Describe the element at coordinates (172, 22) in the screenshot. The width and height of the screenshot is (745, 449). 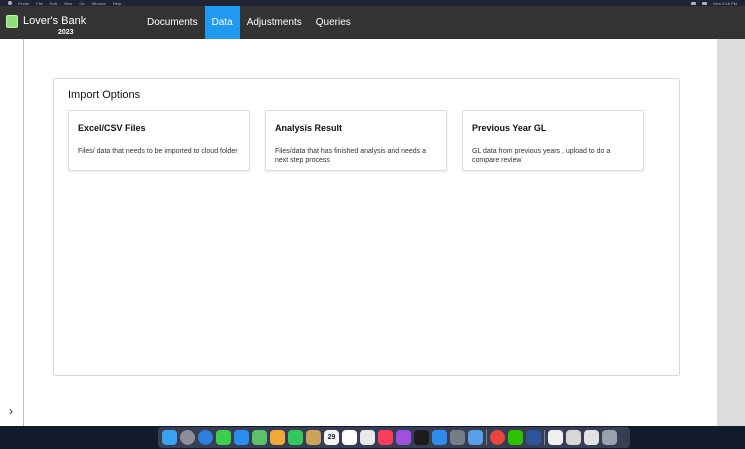
I see `tab-documents: Documents` at that location.